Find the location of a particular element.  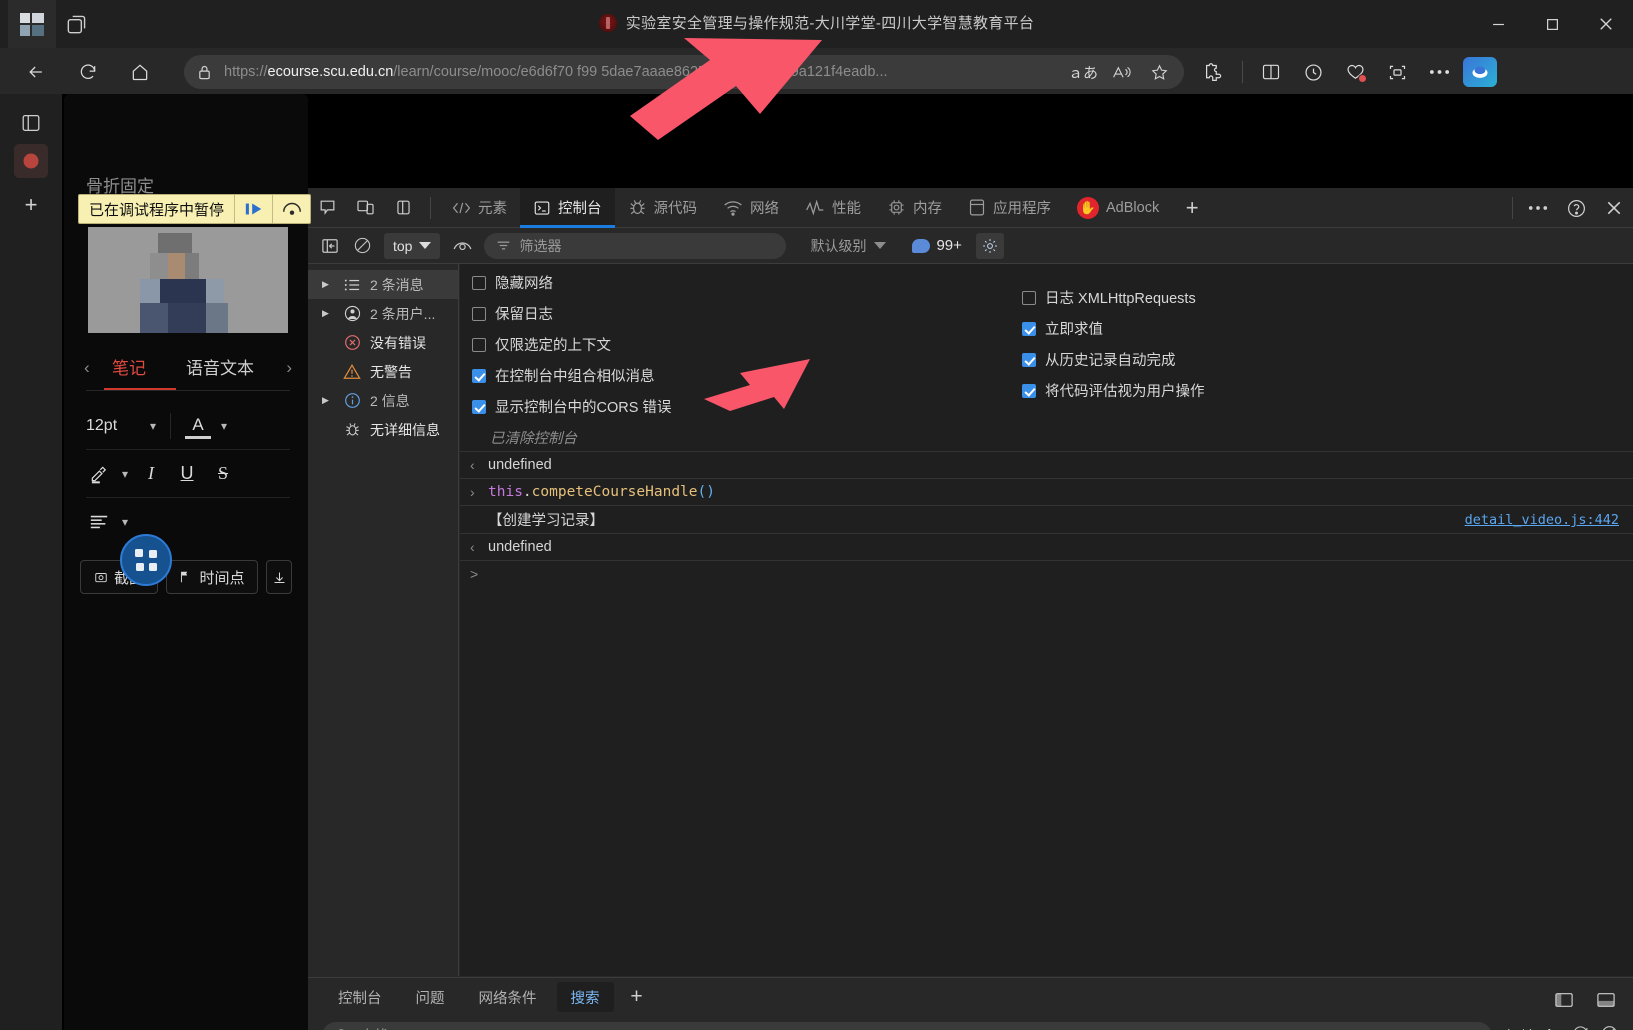

devtools-add-tab-button: + is located at coordinates (1192, 208).